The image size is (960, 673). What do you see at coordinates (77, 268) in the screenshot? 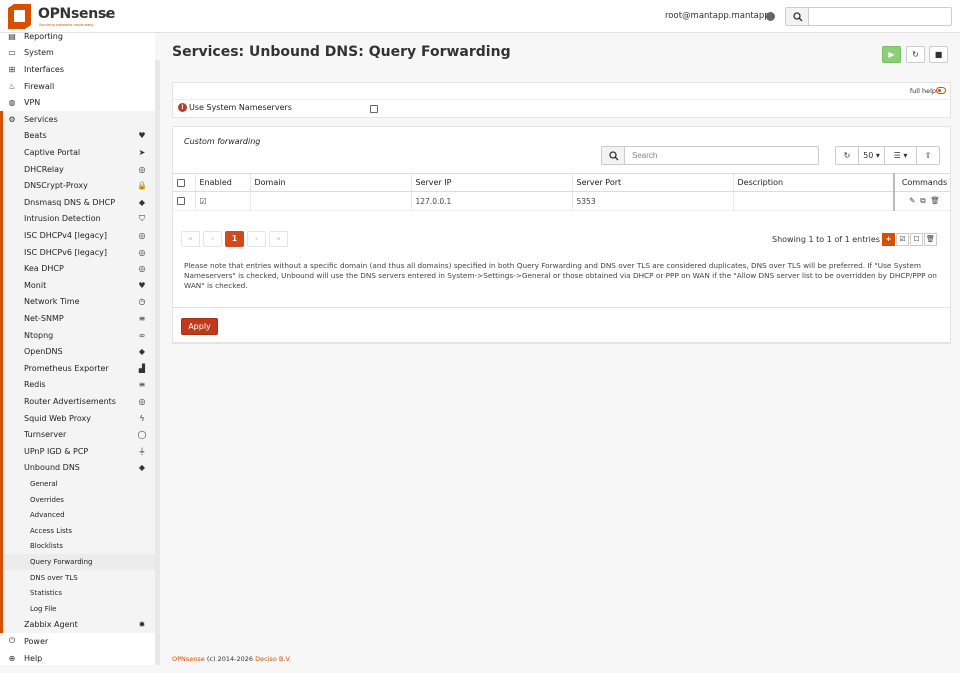
I see `sidebar-item-kea-dhcp: Kea DHCP ◎` at bounding box center [77, 268].